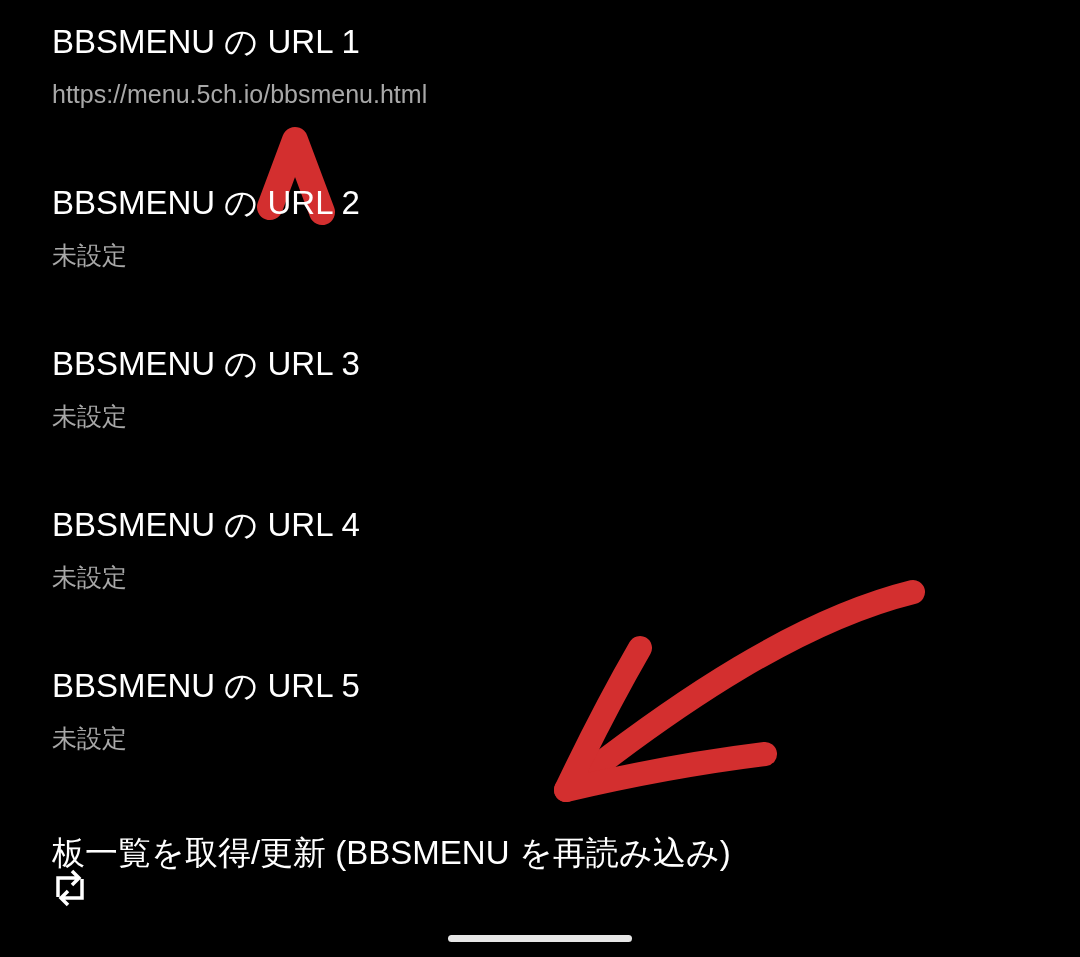 The image size is (1080, 957). Describe the element at coordinates (540, 42) in the screenshot. I see `setting-title: BBSMENU の URL 1` at that location.